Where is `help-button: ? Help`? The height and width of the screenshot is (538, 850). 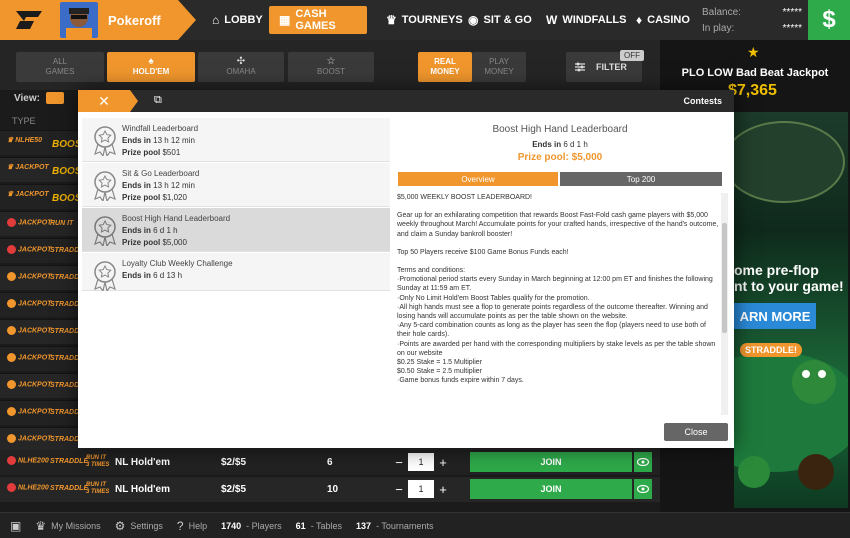
help-button: ? Help is located at coordinates (192, 526).